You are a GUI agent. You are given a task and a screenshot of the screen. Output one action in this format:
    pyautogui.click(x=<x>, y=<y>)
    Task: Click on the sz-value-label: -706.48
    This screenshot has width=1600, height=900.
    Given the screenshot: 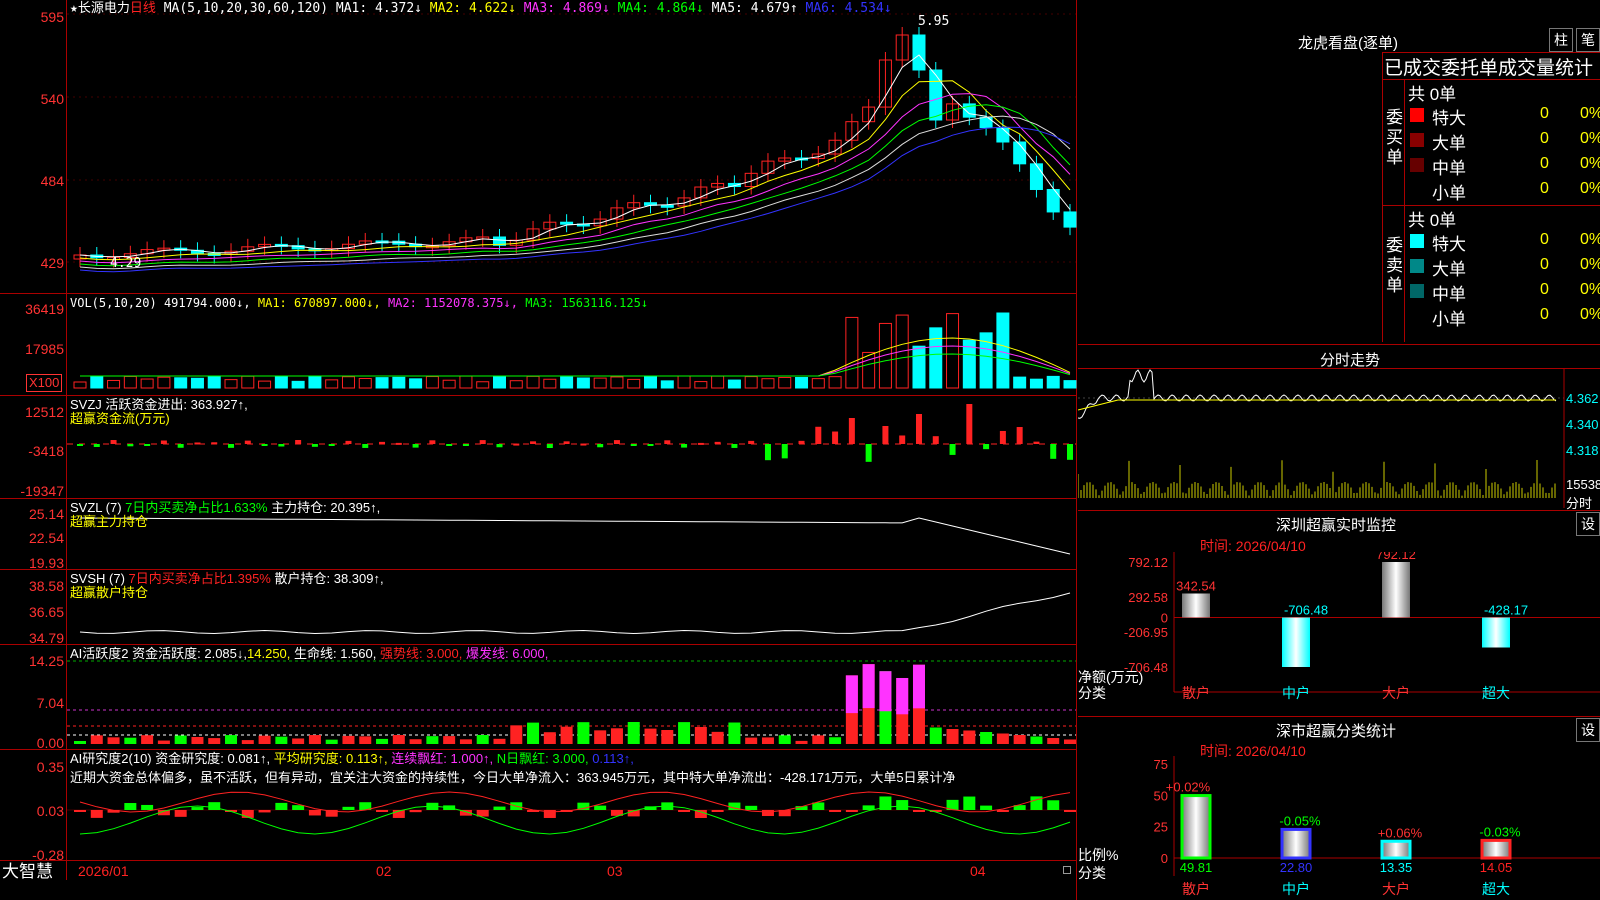 What is the action you would take?
    pyautogui.click(x=1306, y=610)
    